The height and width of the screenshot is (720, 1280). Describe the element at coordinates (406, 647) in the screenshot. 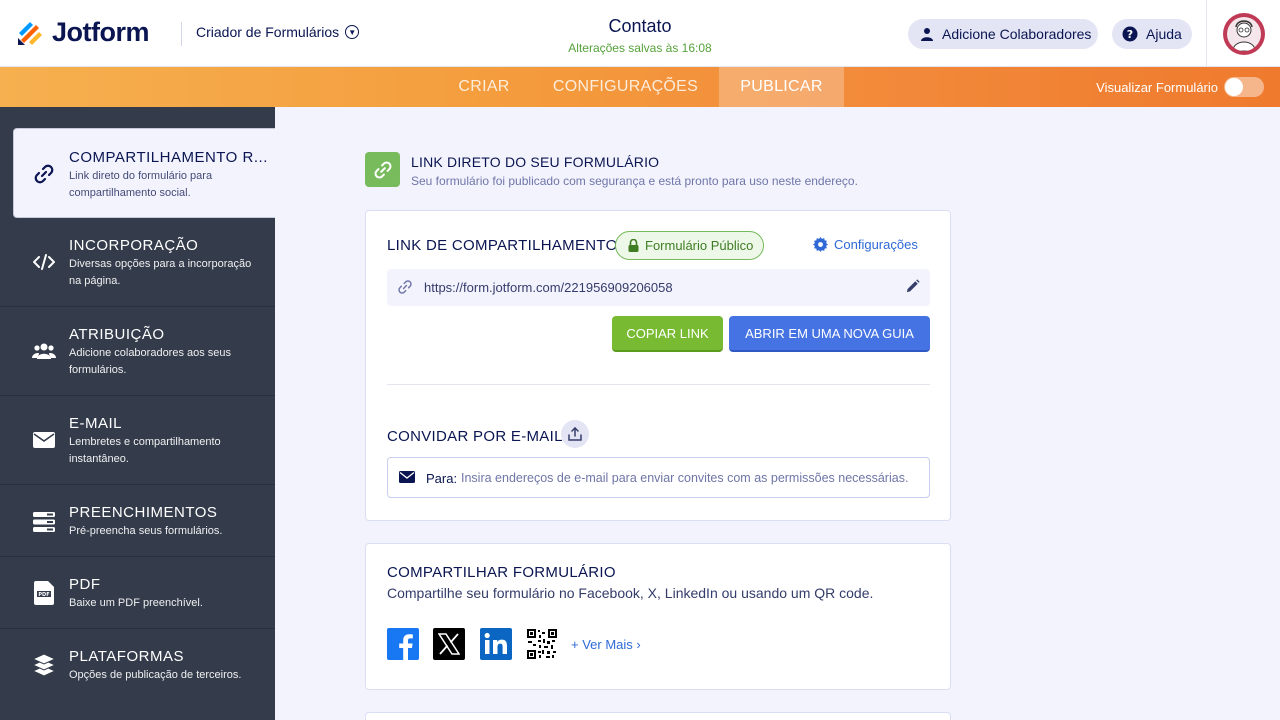

I see `facebook-icon` at that location.